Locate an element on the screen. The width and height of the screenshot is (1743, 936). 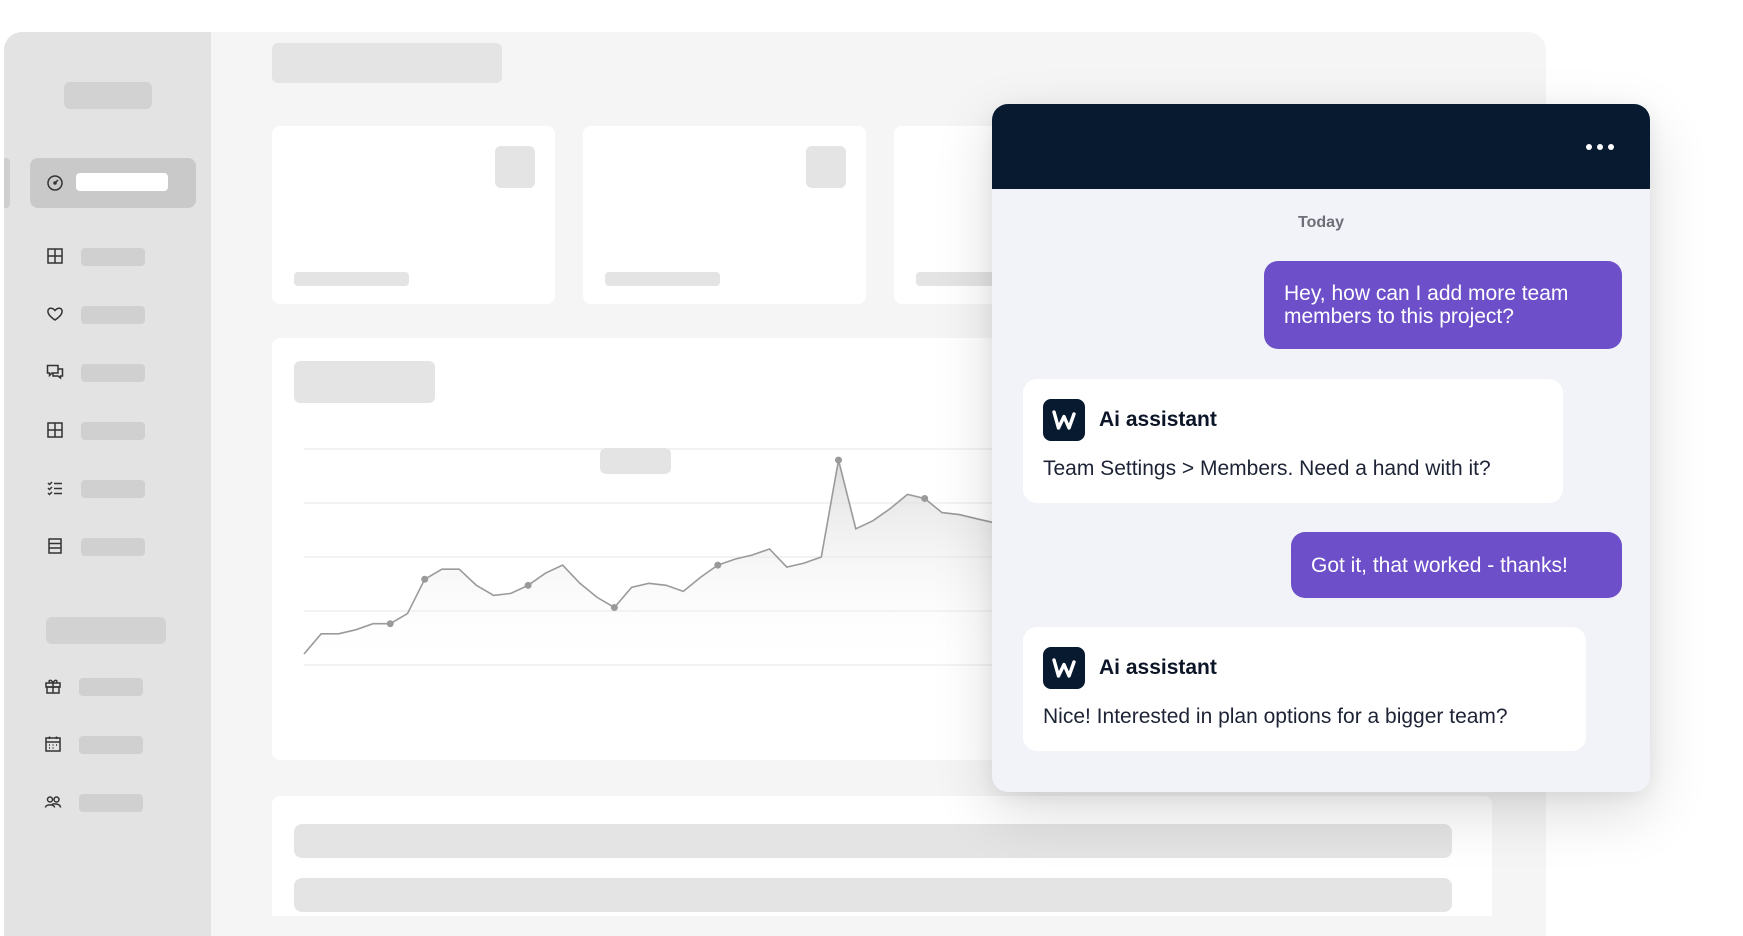
more-horizontal-icon is located at coordinates (1589, 147).